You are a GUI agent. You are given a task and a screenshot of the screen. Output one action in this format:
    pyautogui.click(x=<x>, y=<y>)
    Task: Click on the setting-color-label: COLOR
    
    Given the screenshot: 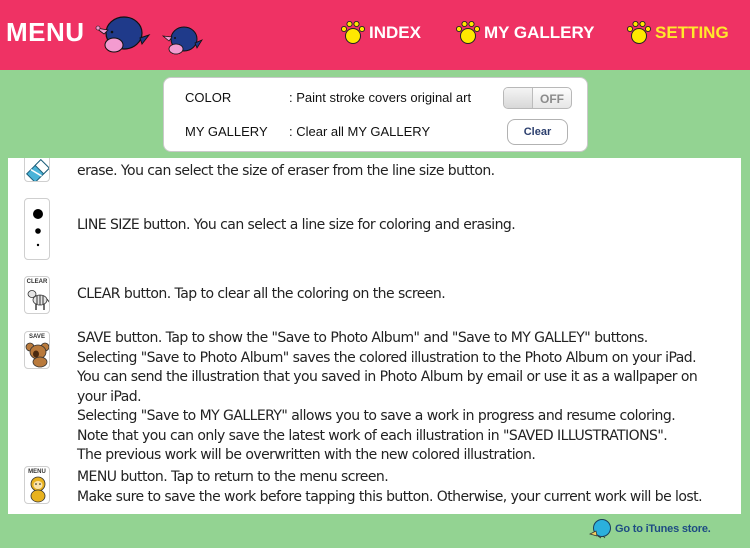 What is the action you would take?
    pyautogui.click(x=208, y=97)
    